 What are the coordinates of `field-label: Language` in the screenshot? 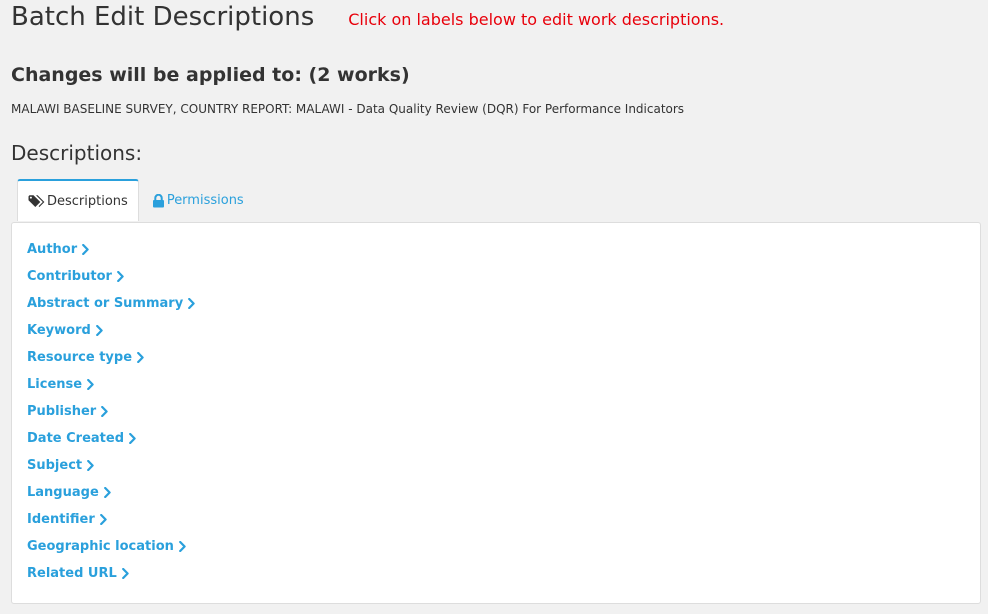 It's located at (63, 492).